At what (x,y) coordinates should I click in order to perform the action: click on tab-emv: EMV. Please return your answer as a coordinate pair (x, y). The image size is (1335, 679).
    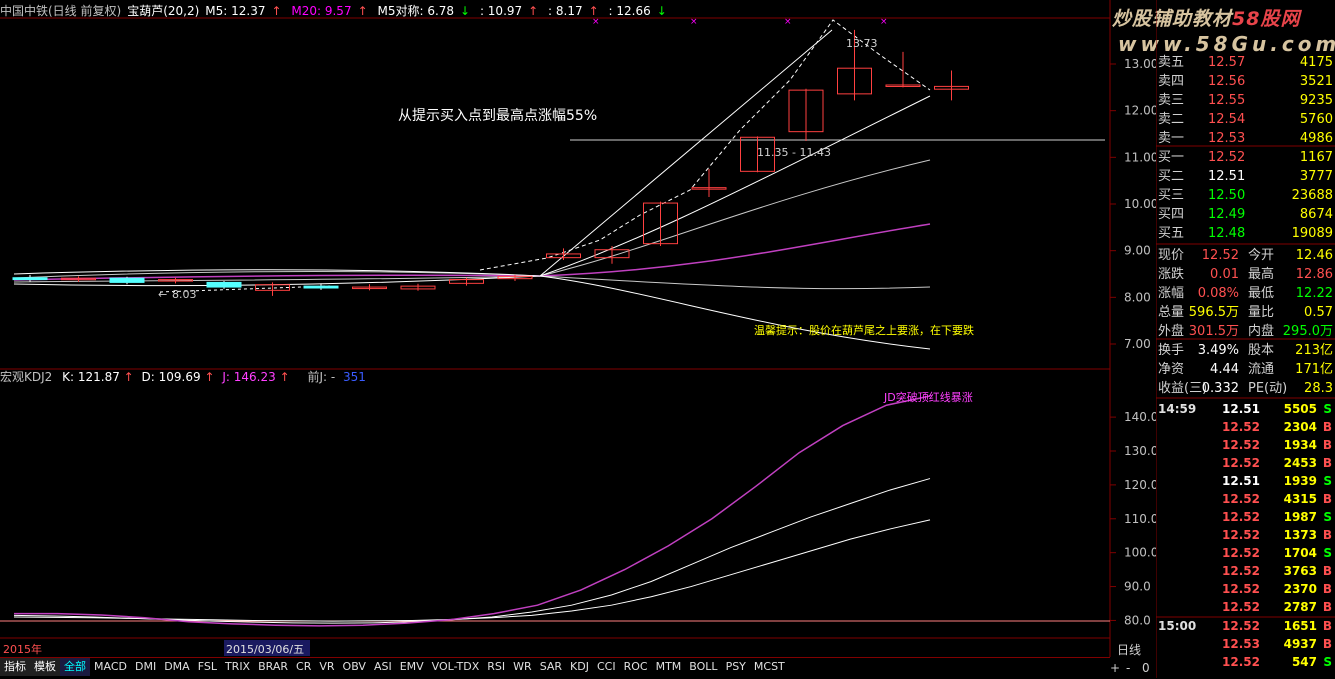
    Looking at the image, I should click on (412, 667).